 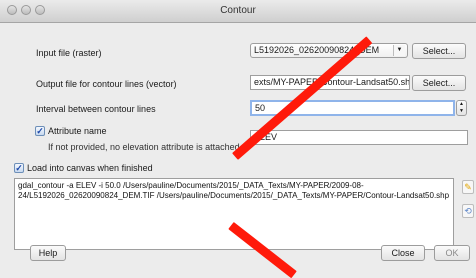 I want to click on close-button: Close, so click(x=403, y=253).